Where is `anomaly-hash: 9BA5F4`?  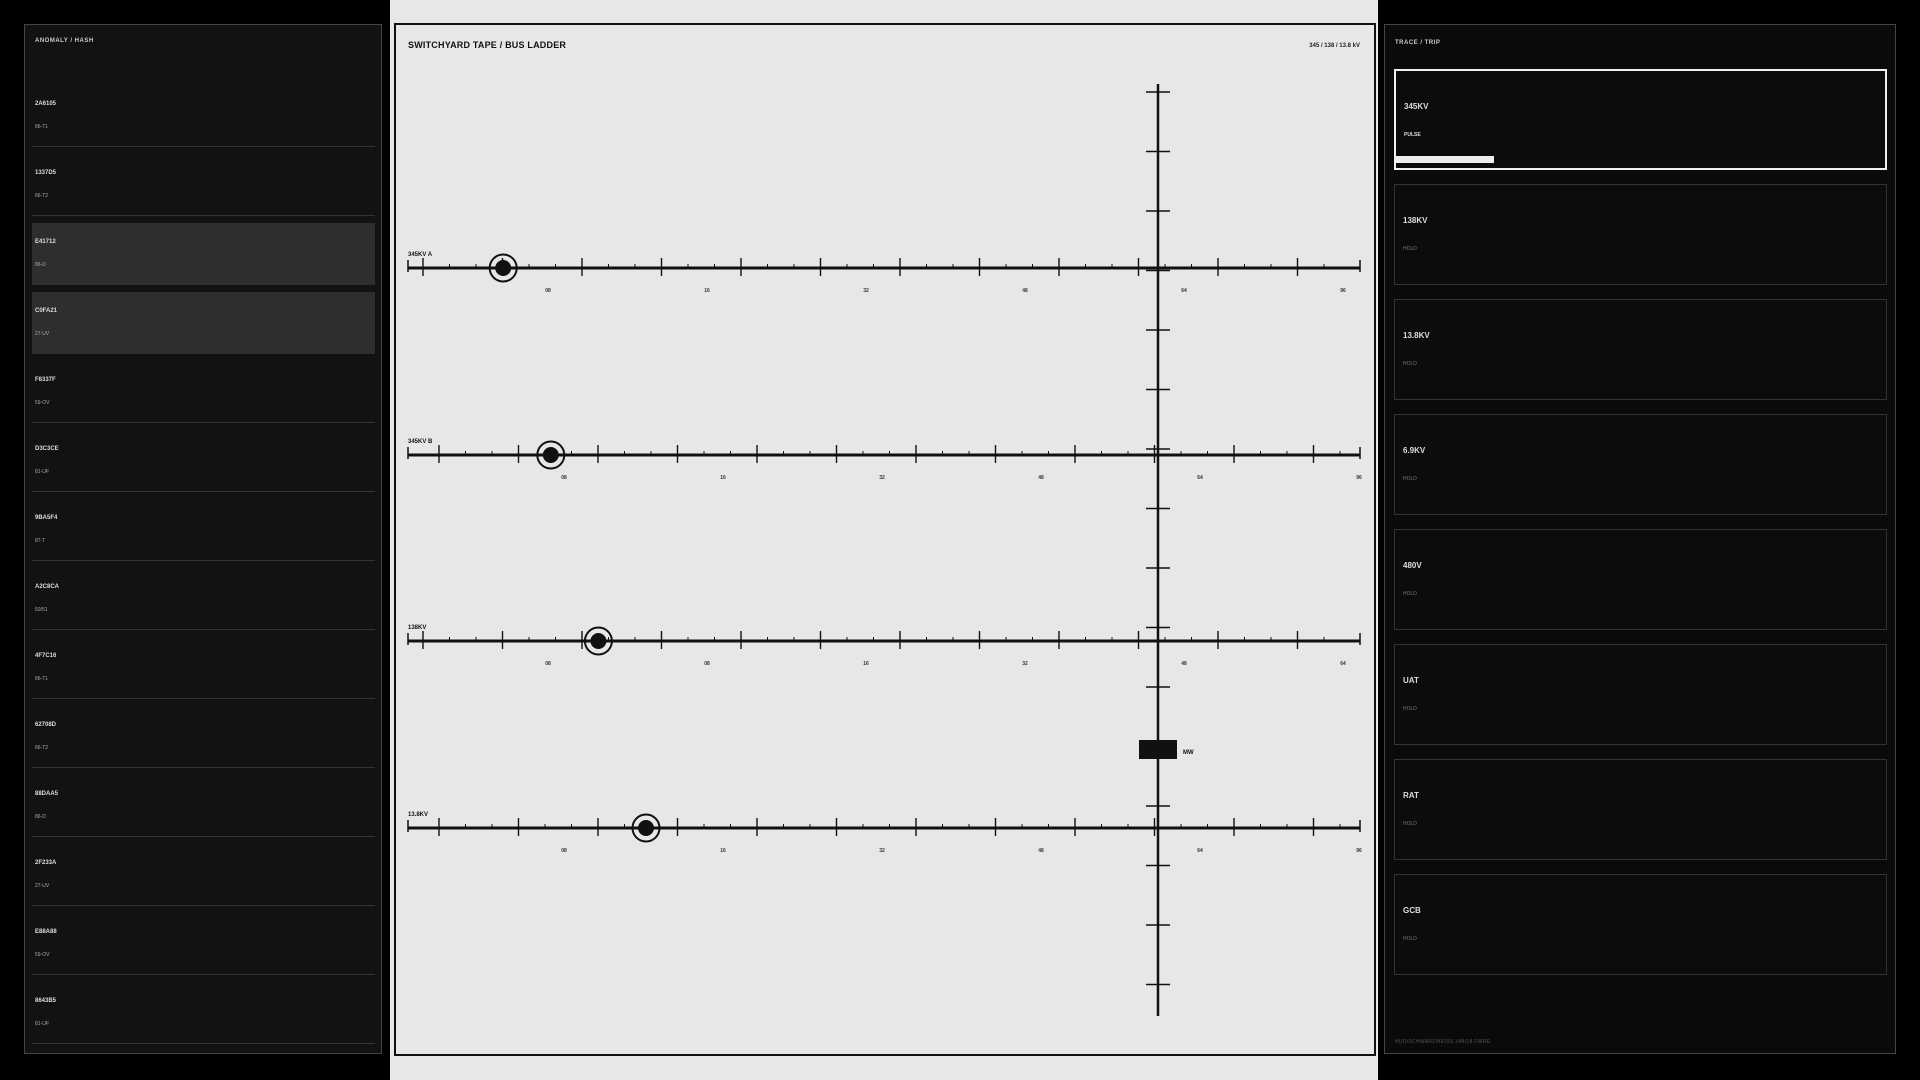
anomaly-hash: 9BA5F4 is located at coordinates (46, 518).